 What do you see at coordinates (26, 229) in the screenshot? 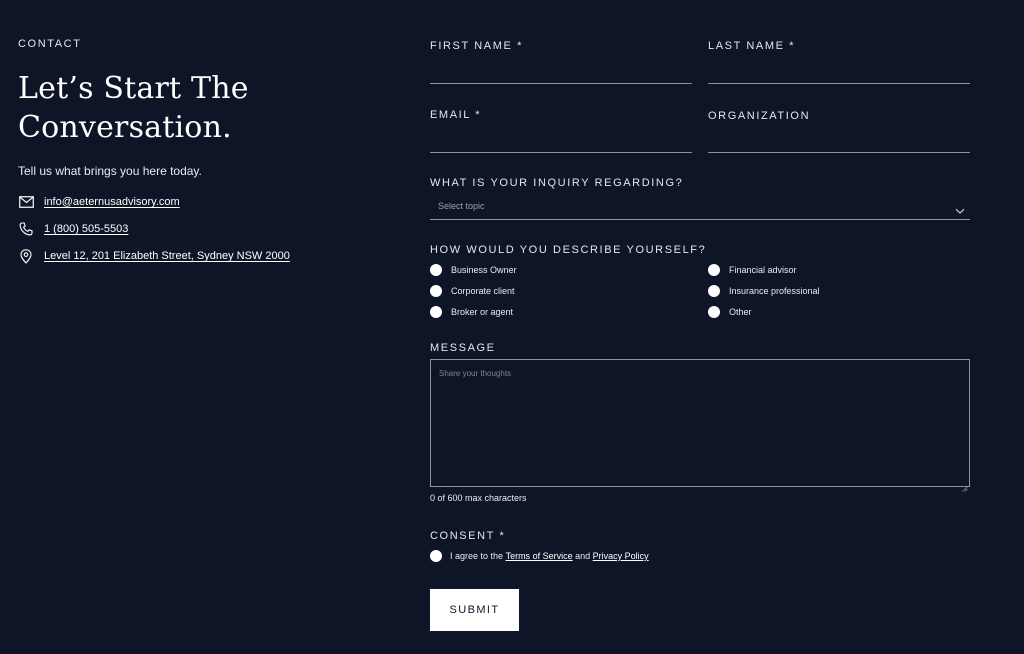
I see `phone-icon` at bounding box center [26, 229].